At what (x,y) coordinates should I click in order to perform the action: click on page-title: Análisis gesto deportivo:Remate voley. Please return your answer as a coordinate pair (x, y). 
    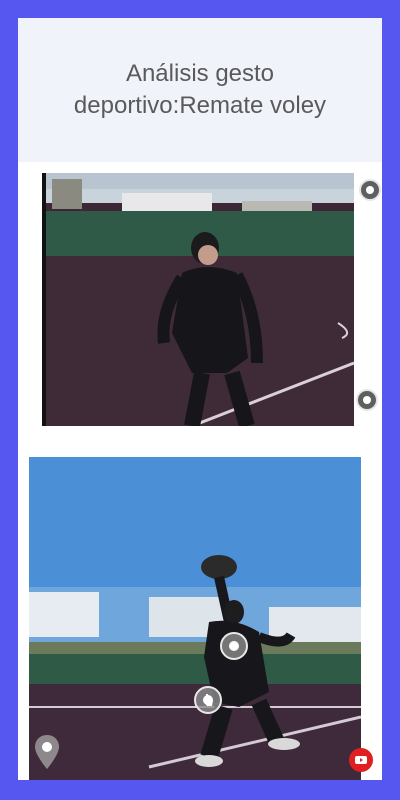
    Looking at the image, I should click on (200, 89).